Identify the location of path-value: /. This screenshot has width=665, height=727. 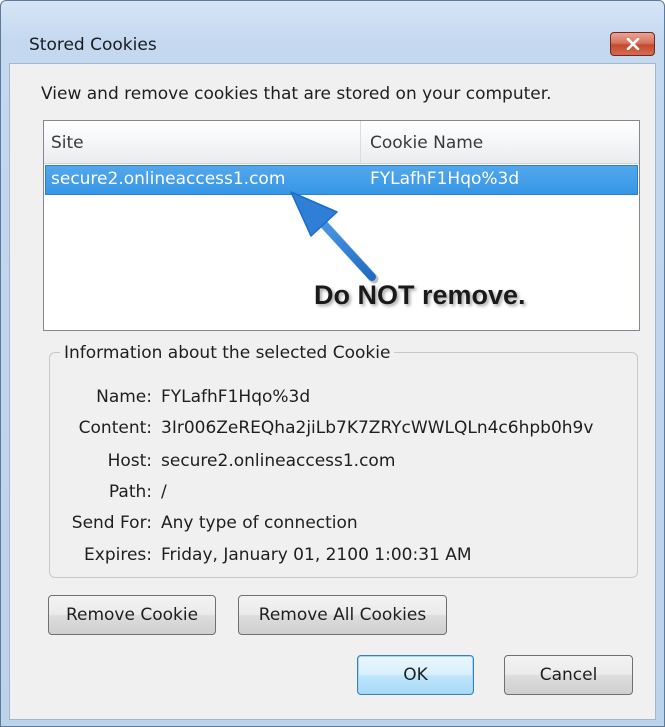
(164, 492).